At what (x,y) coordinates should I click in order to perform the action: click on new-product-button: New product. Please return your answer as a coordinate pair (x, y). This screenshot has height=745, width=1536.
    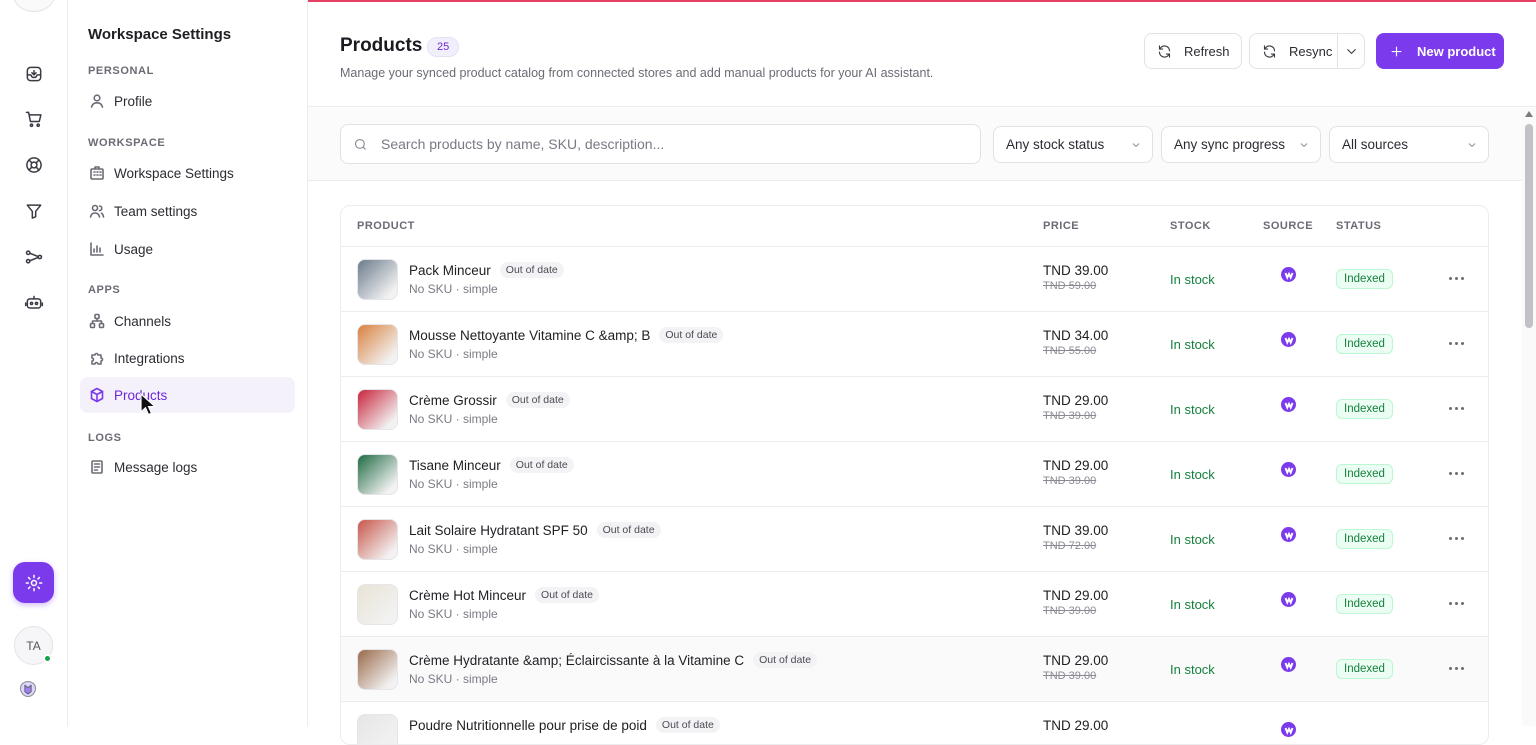
    Looking at the image, I should click on (1440, 51).